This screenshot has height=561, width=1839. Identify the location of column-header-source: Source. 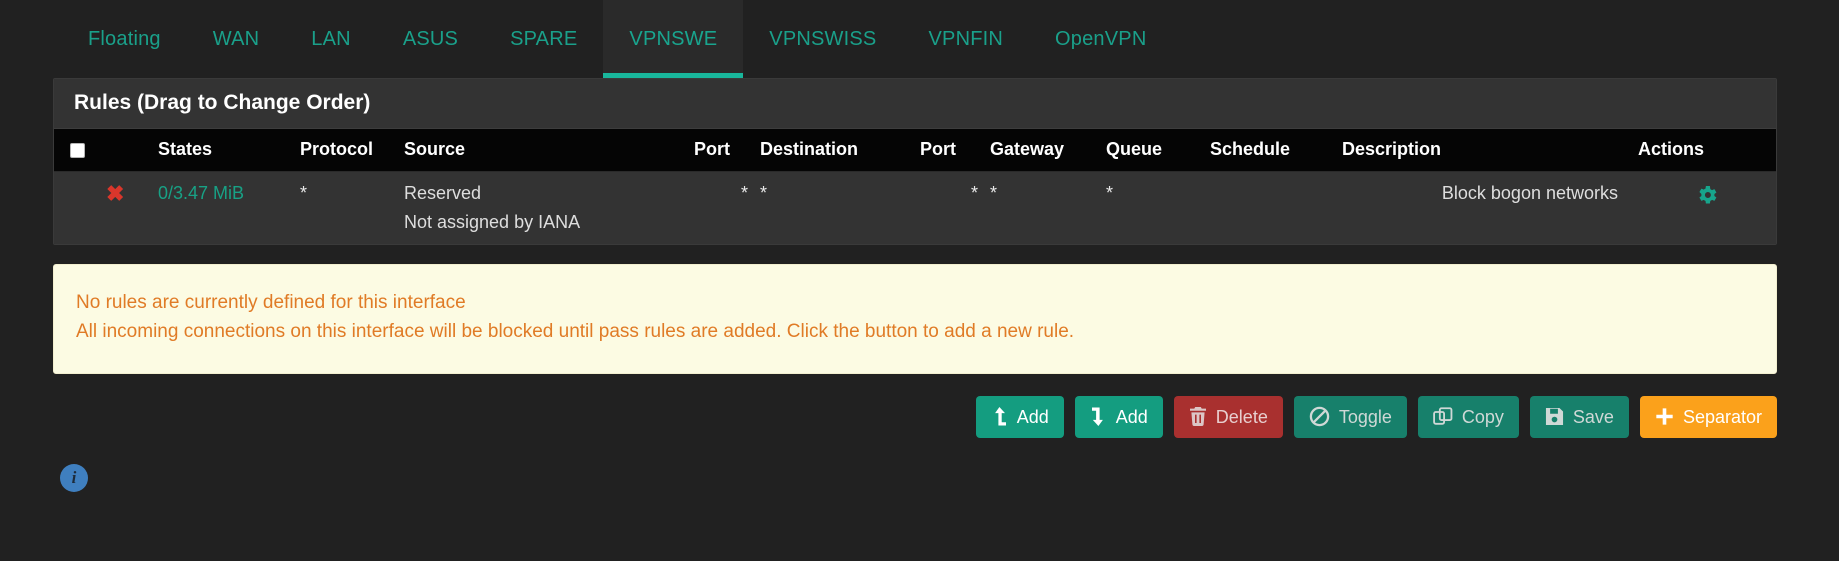
(543, 150).